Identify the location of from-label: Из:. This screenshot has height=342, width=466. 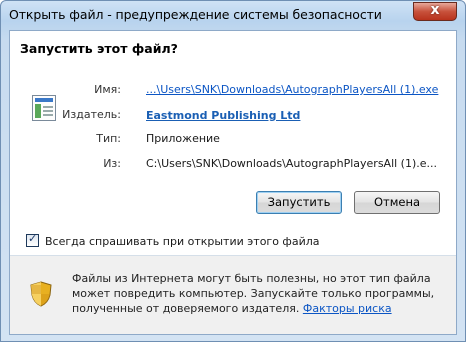
(112, 163).